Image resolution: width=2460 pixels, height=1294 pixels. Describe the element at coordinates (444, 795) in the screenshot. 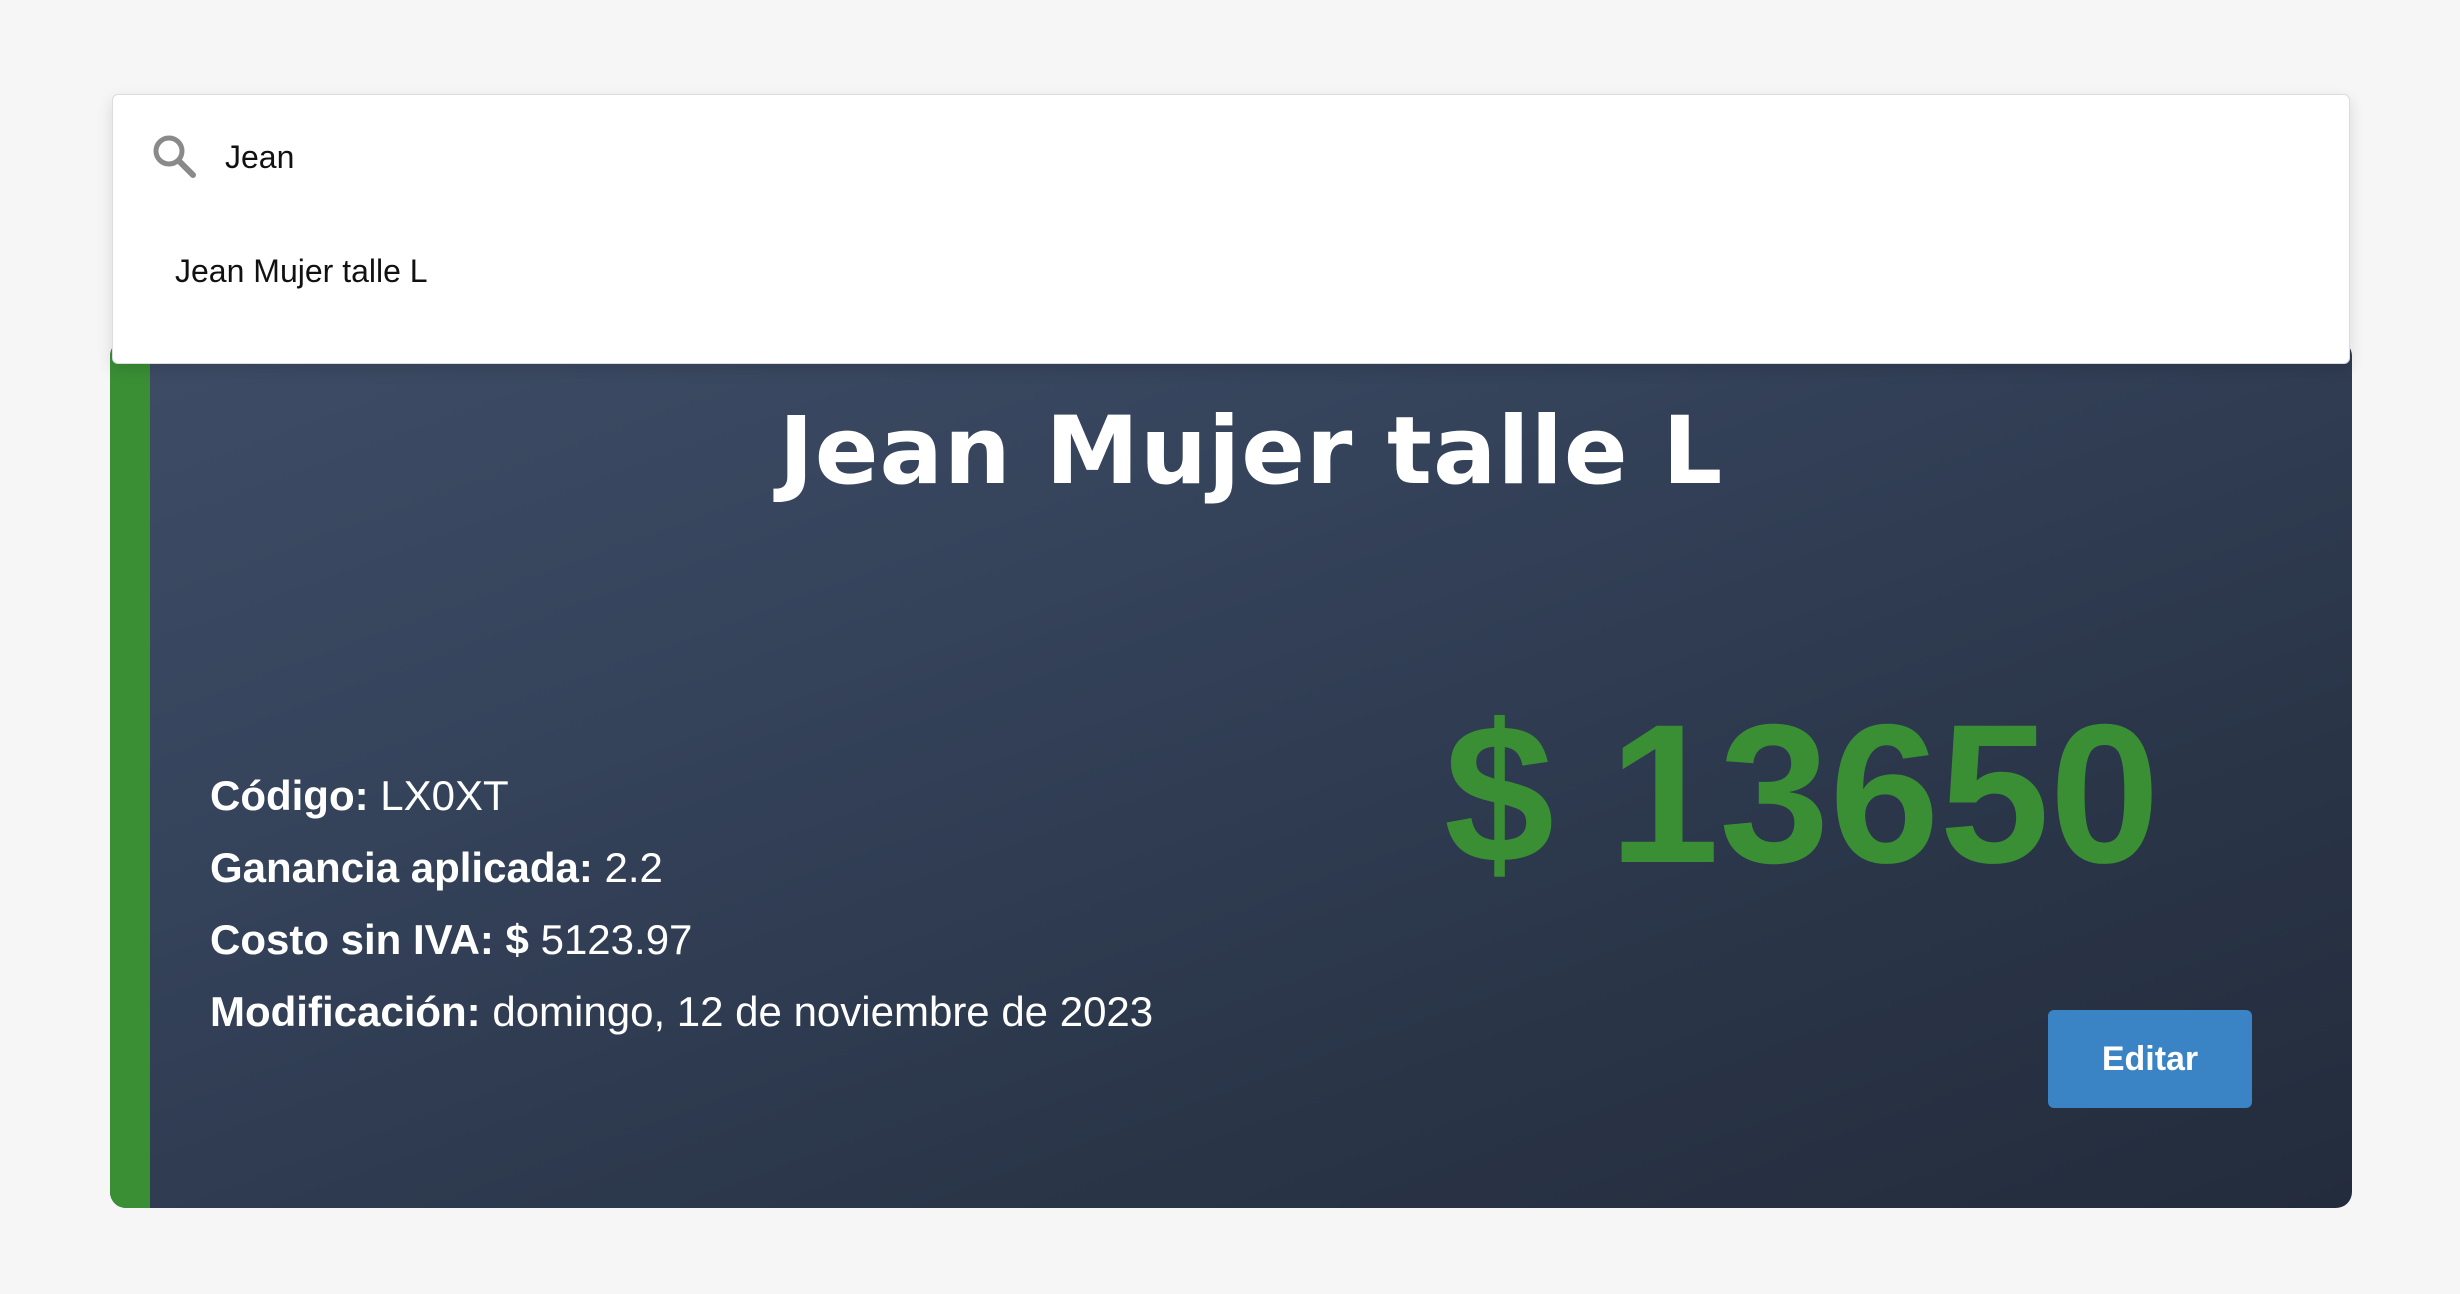

I see `detail-value: LX0XT` at that location.